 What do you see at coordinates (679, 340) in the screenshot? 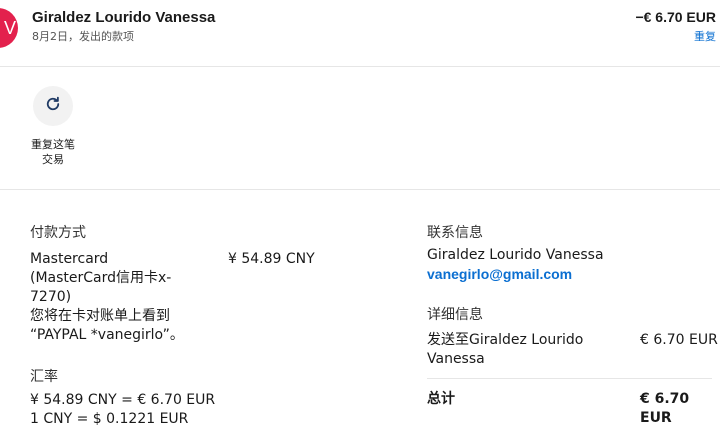
I see `sent-amount: € 6.70 EUR` at bounding box center [679, 340].